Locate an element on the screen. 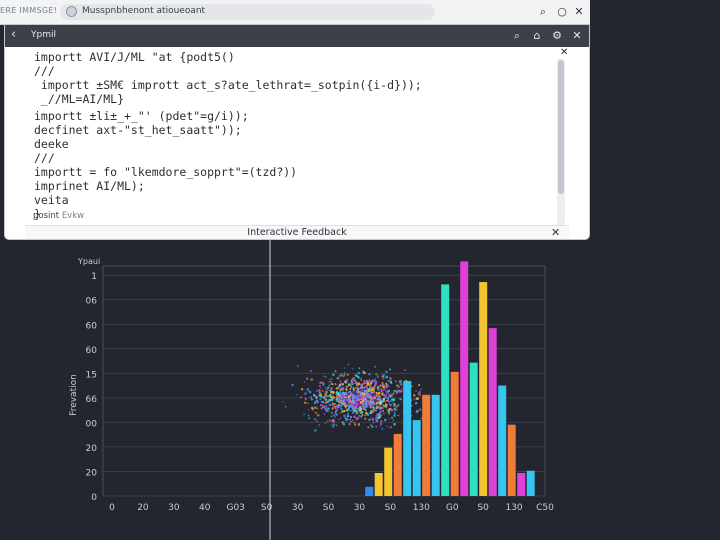 The image size is (720, 540). back-icon: ‹ is located at coordinates (13, 34).